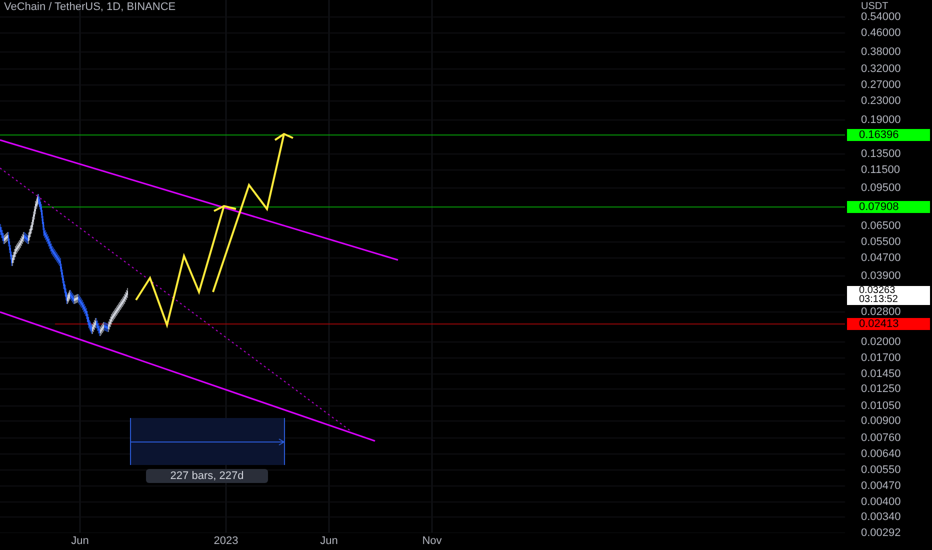  What do you see at coordinates (879, 299) in the screenshot?
I see `bar-countdown: 03:13:52` at bounding box center [879, 299].